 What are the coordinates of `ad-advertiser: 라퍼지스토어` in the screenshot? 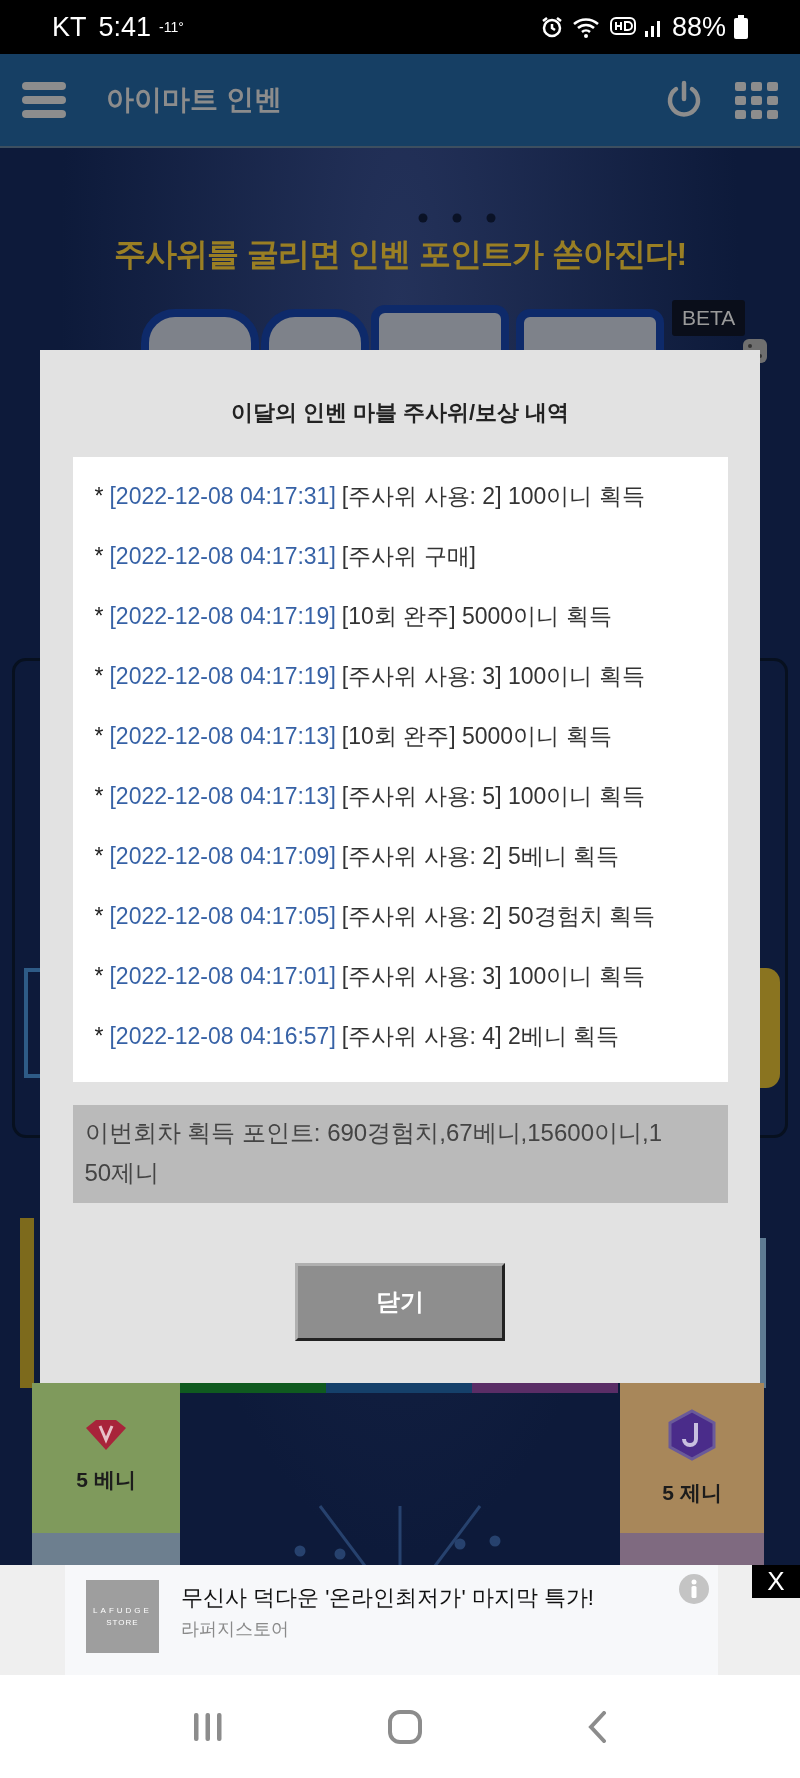 It's located at (235, 1629).